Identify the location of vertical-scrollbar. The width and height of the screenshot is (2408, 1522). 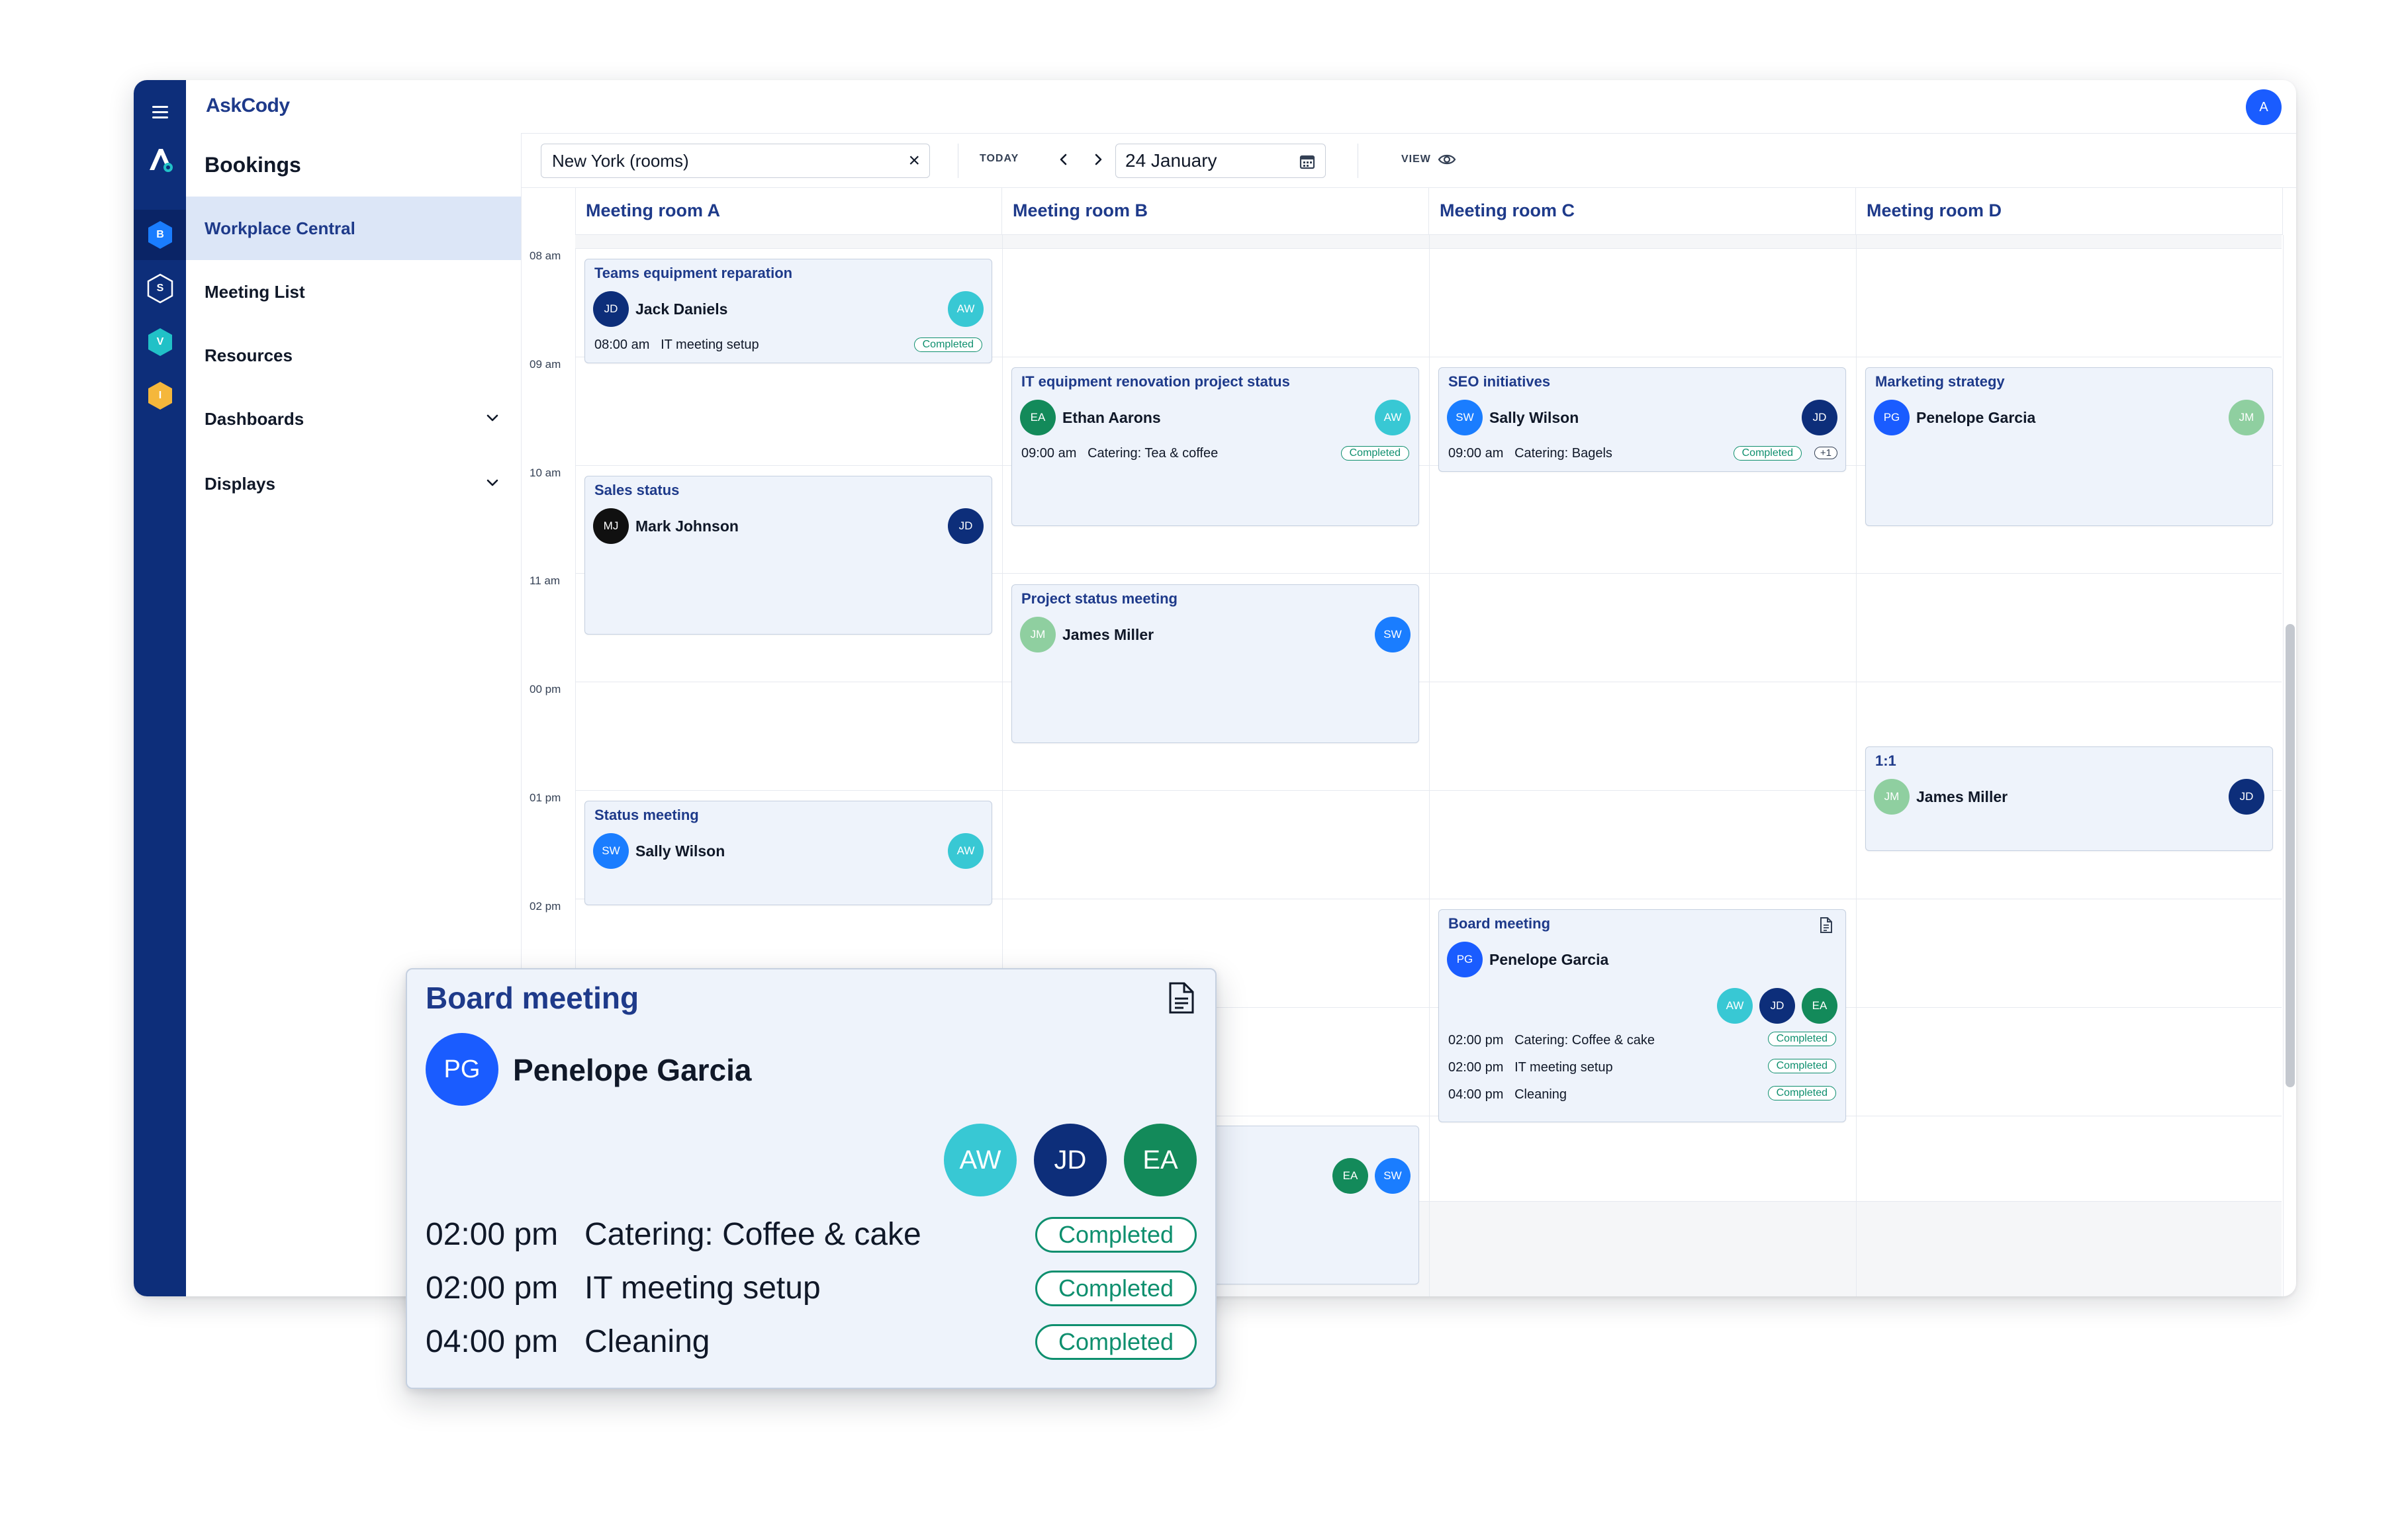
(2290, 855).